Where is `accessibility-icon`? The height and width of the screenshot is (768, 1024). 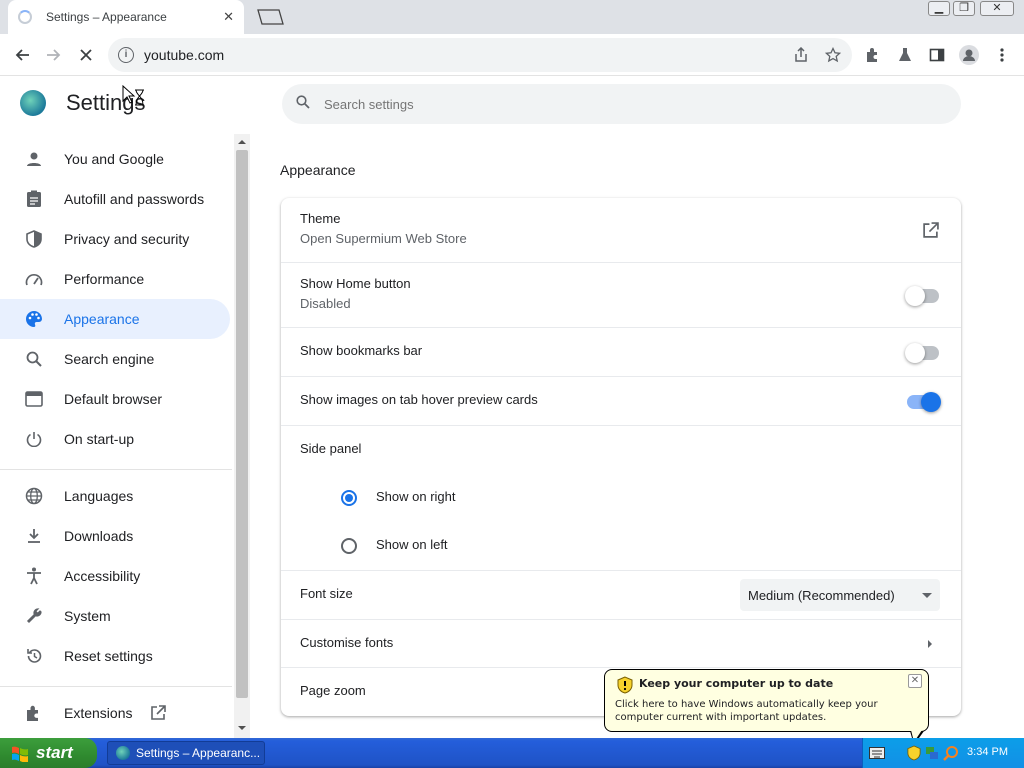 accessibility-icon is located at coordinates (34, 576).